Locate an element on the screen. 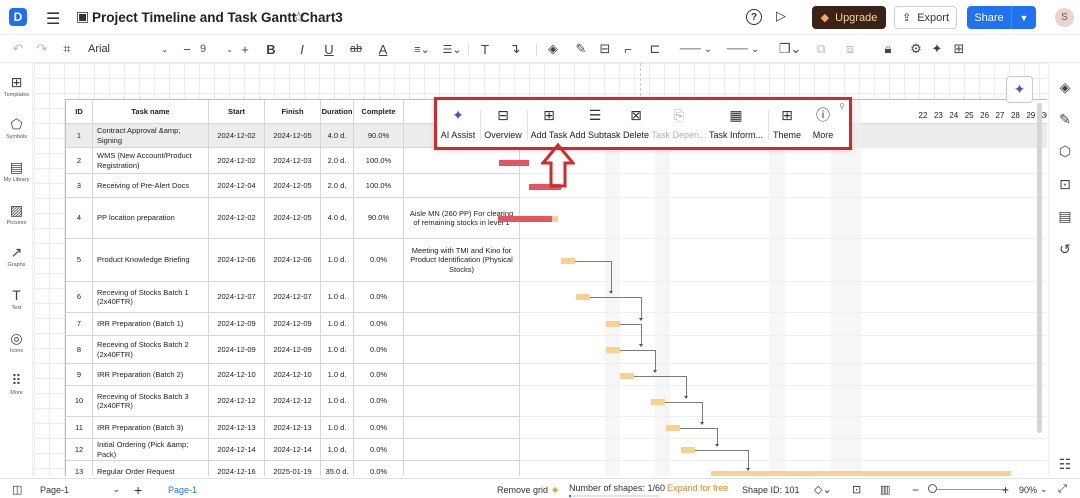  line-spacing-icon: ☰⌄ is located at coordinates (452, 49).